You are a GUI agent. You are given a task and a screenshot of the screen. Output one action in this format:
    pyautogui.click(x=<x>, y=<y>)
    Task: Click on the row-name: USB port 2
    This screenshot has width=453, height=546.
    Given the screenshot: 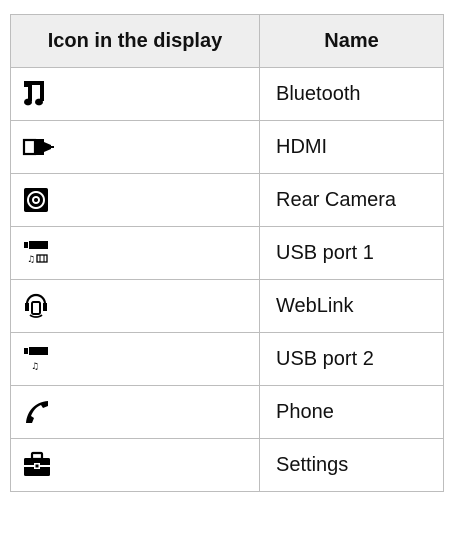 What is the action you would take?
    pyautogui.click(x=351, y=359)
    